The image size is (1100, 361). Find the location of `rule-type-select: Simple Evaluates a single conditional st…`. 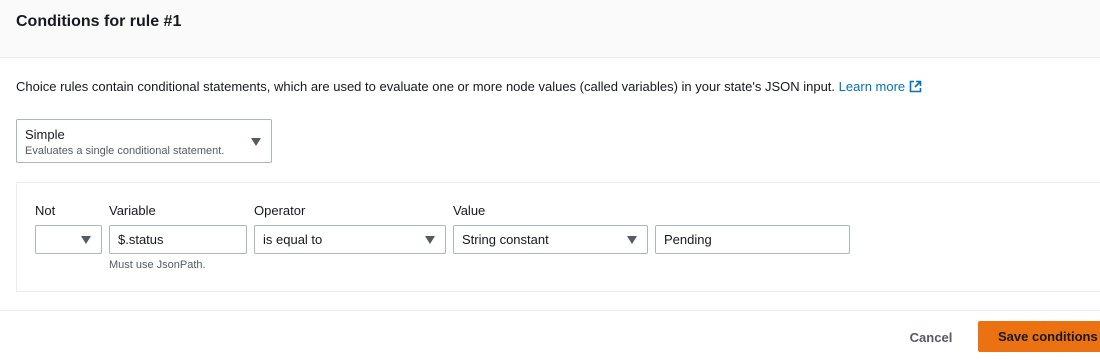

rule-type-select: Simple Evaluates a single conditional st… is located at coordinates (144, 141).